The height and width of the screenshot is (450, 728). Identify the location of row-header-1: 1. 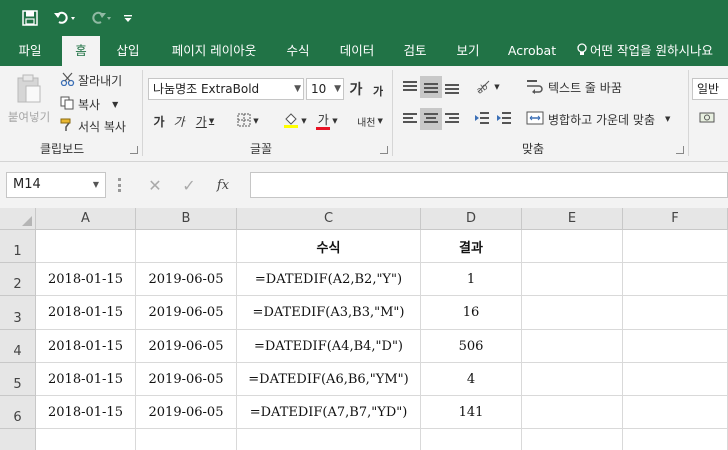
(18, 246).